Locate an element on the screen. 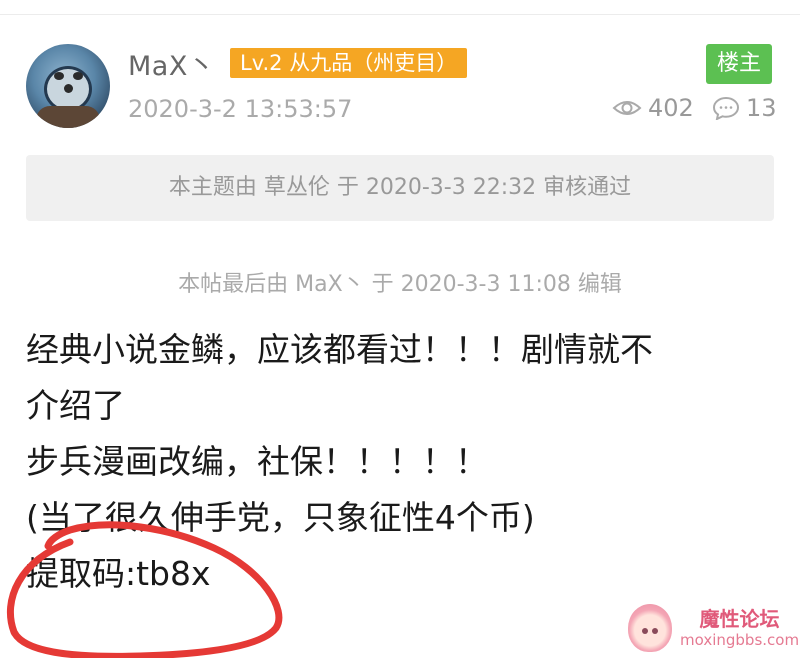  watermark-name: 魔性论坛 is located at coordinates (739, 619).